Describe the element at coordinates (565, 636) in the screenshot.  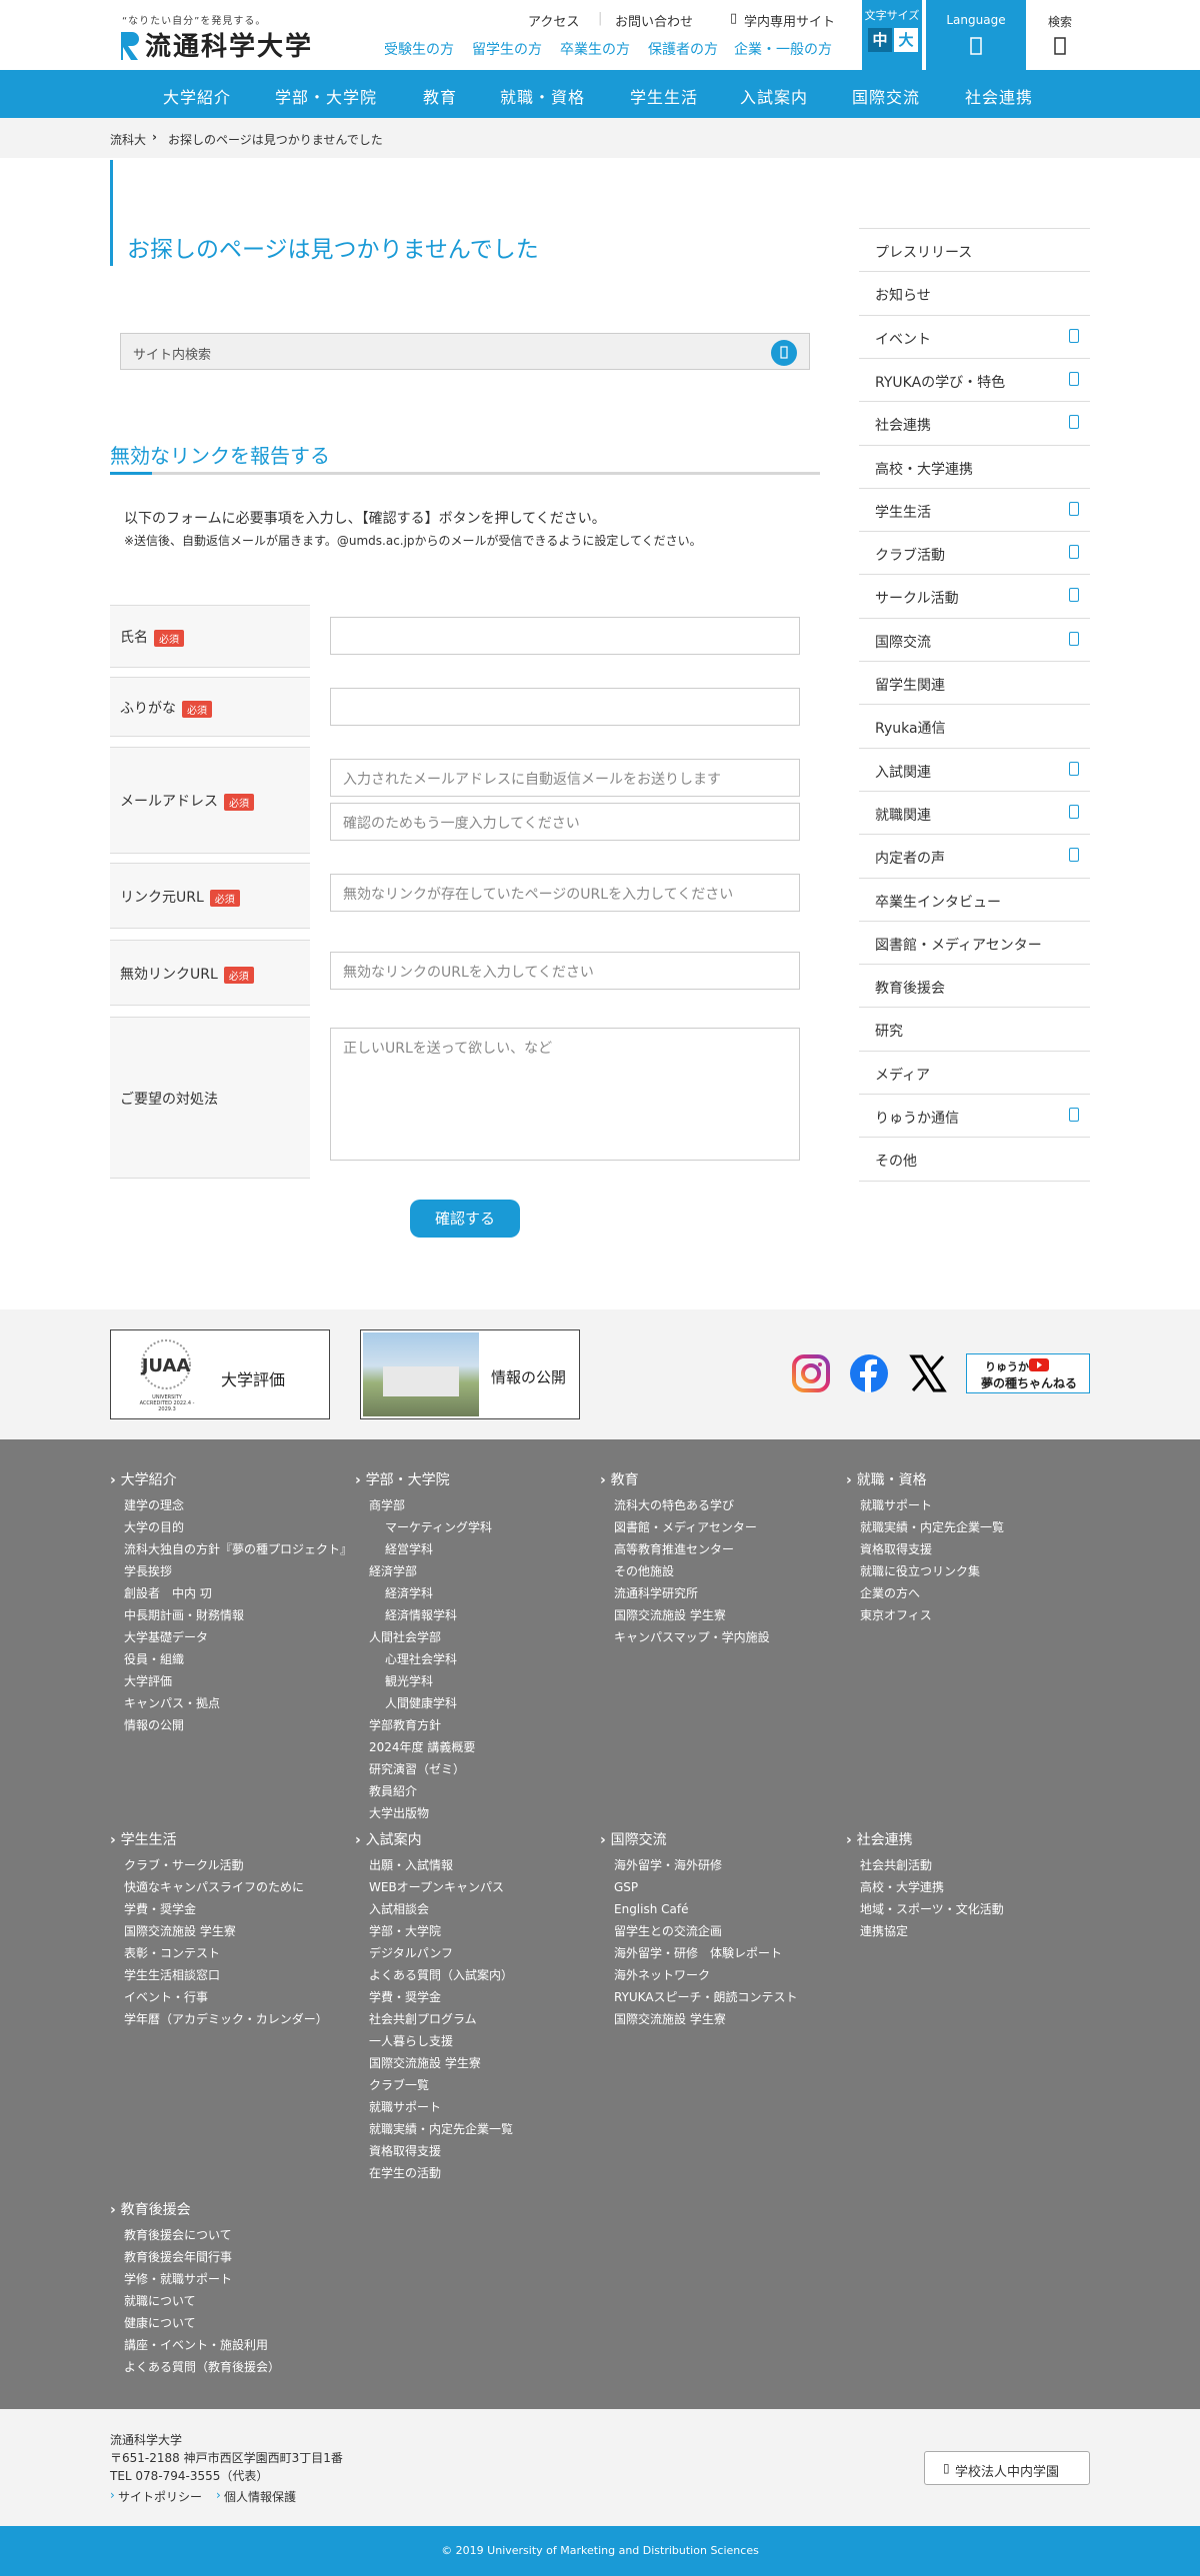
I see `name-input` at that location.